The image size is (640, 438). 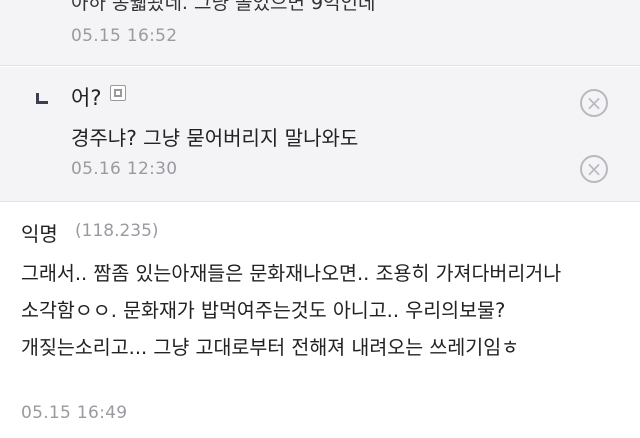 What do you see at coordinates (74, 413) in the screenshot?
I see `comment-date: 05.15 16:49` at bounding box center [74, 413].